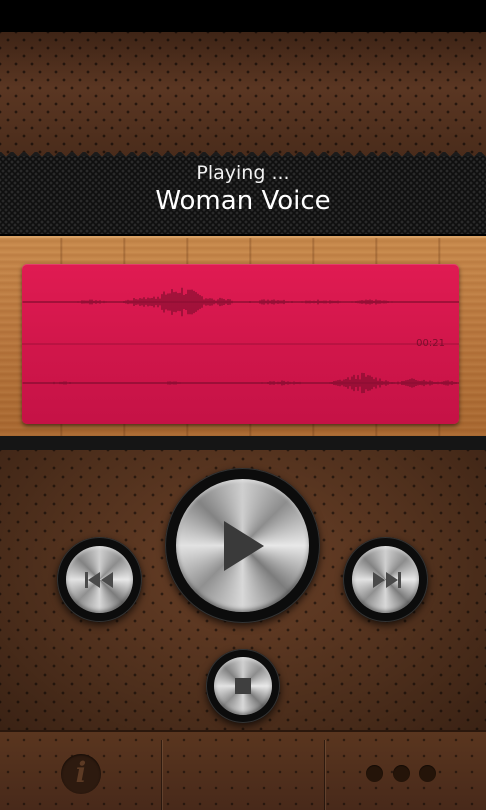 The image size is (486, 810). I want to click on more-button, so click(401, 773).